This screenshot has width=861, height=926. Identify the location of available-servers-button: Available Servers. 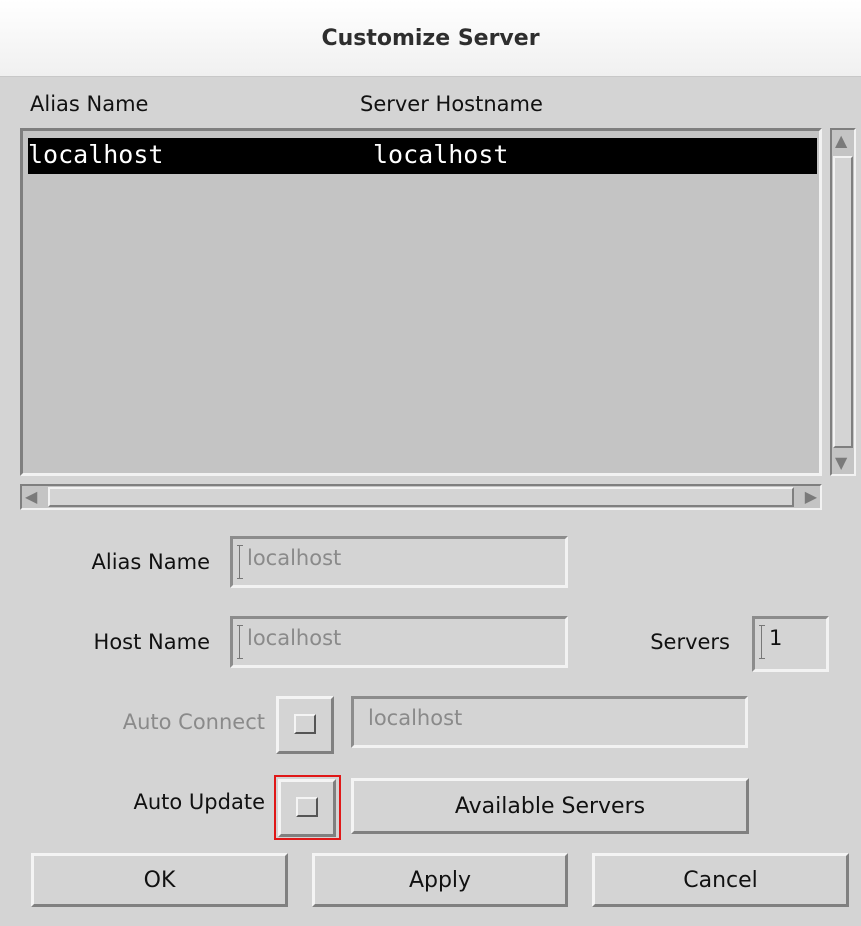
(550, 806).